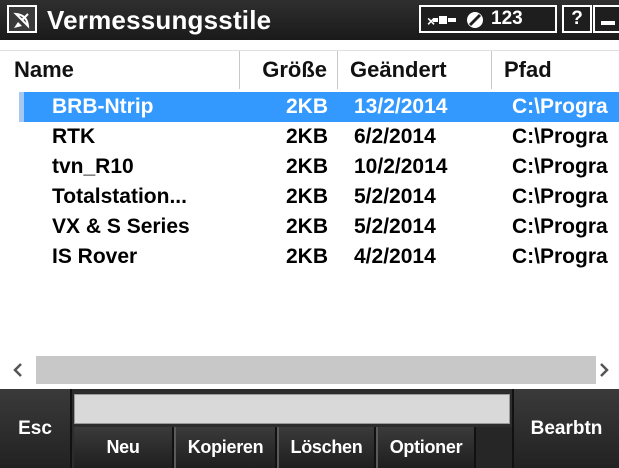  What do you see at coordinates (565, 428) in the screenshot?
I see `edit-button: Bearbtn` at bounding box center [565, 428].